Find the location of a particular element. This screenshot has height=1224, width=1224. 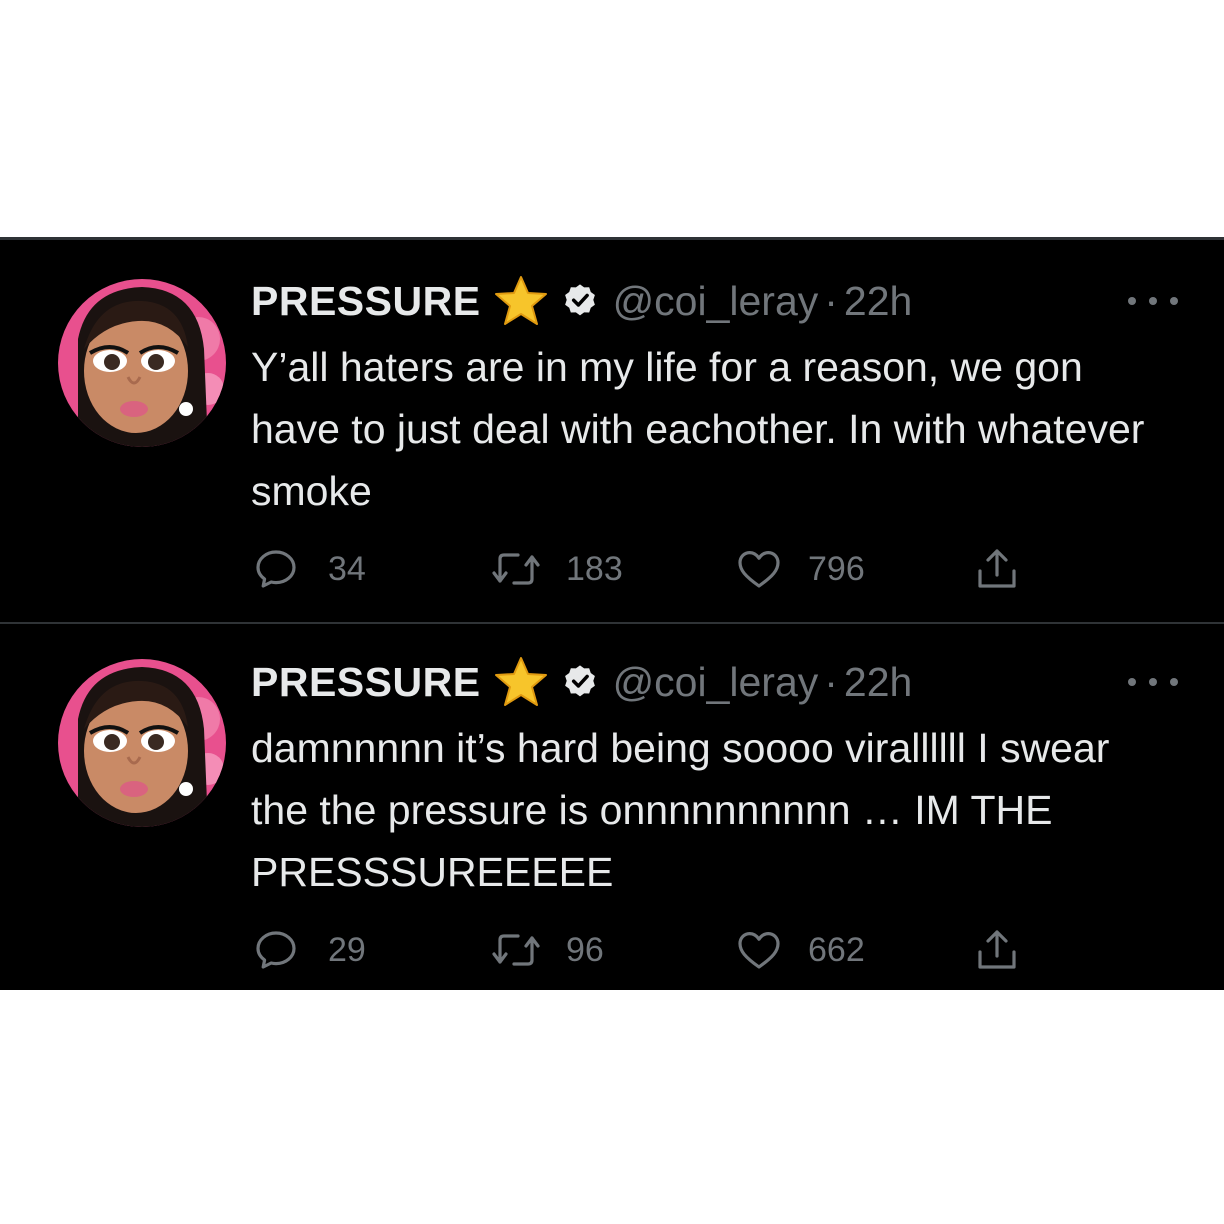

action-bar: 29 96 662 is located at coordinates (612, 951).